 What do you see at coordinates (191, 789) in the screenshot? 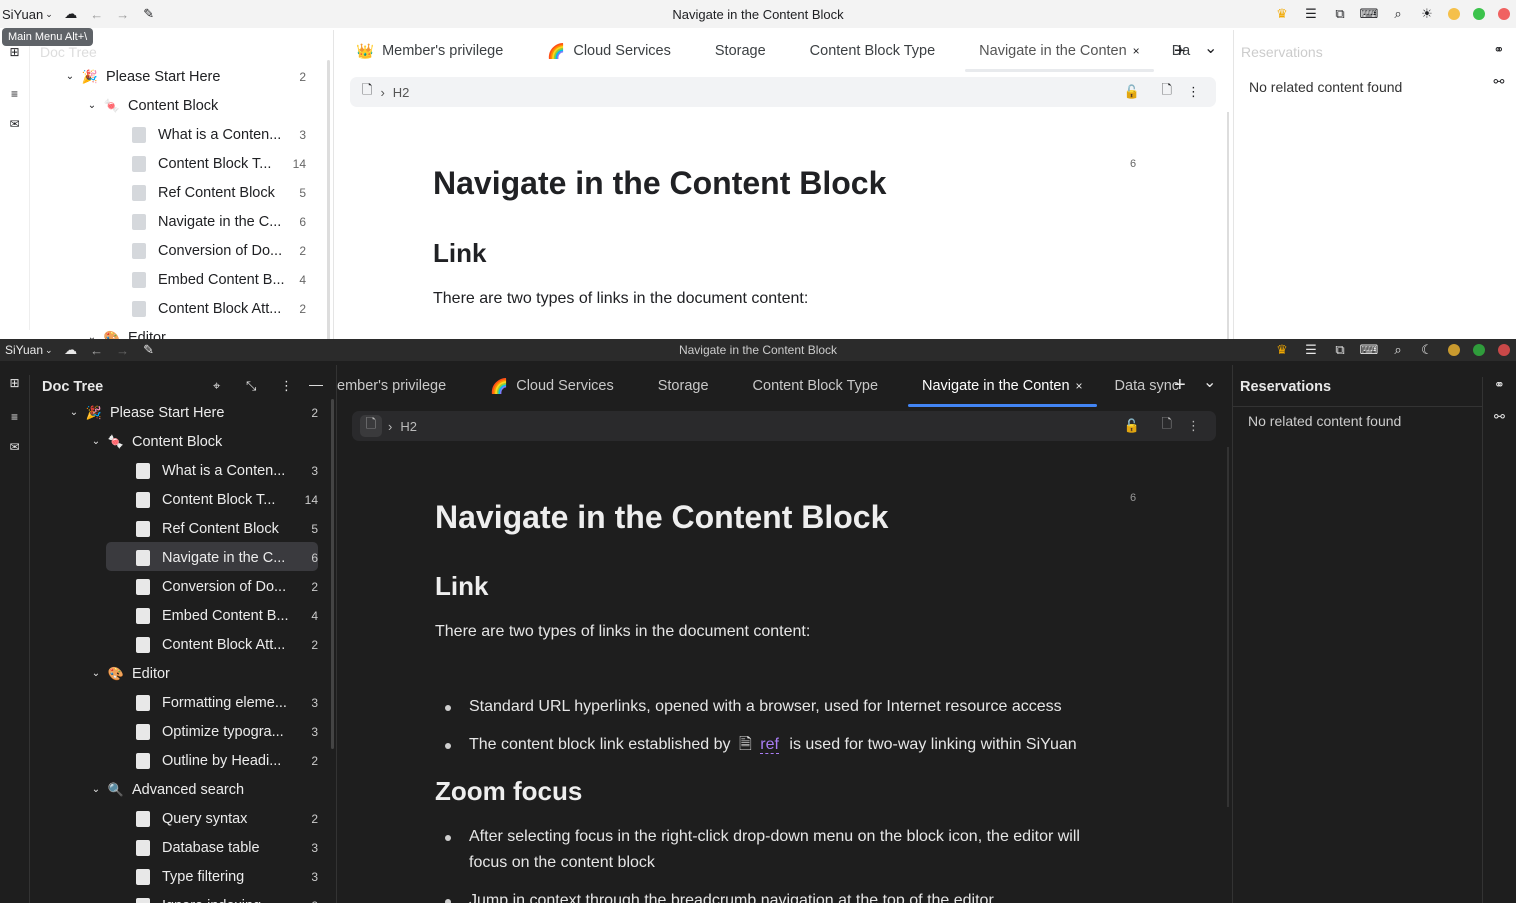
I see `tree-item: ⌄ 🔍 Advanced search` at bounding box center [191, 789].